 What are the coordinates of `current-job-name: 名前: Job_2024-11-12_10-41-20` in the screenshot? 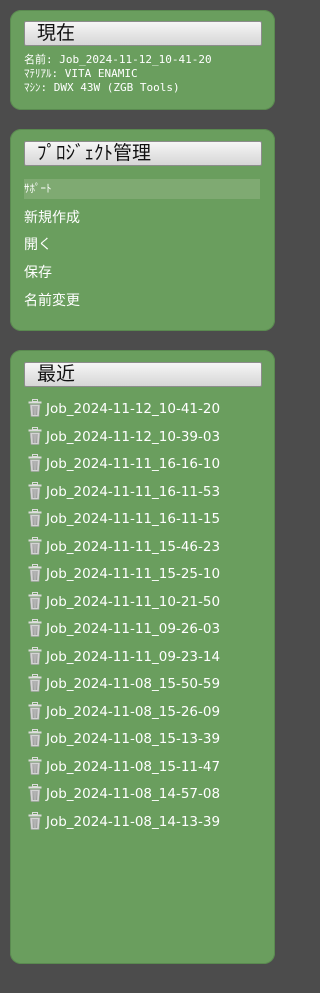 It's located at (118, 59).